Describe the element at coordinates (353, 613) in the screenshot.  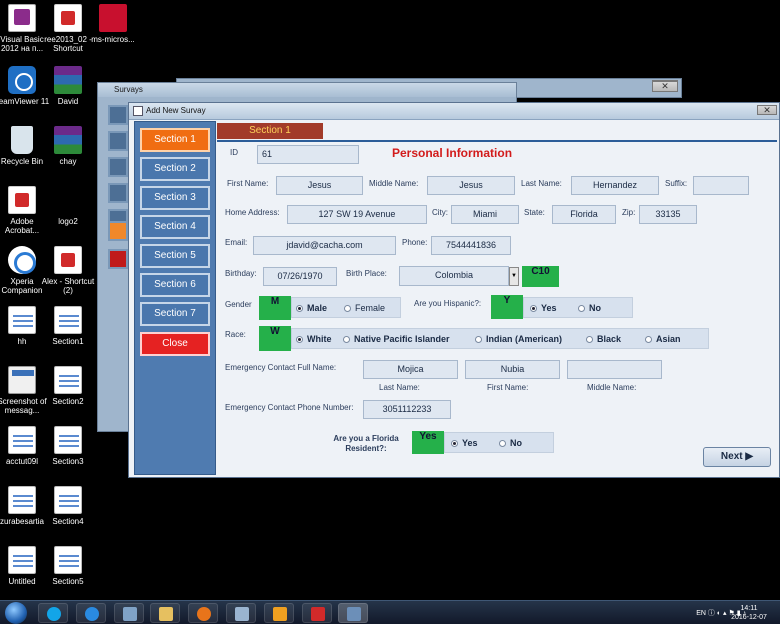
I see `taskbar-survey-app` at that location.